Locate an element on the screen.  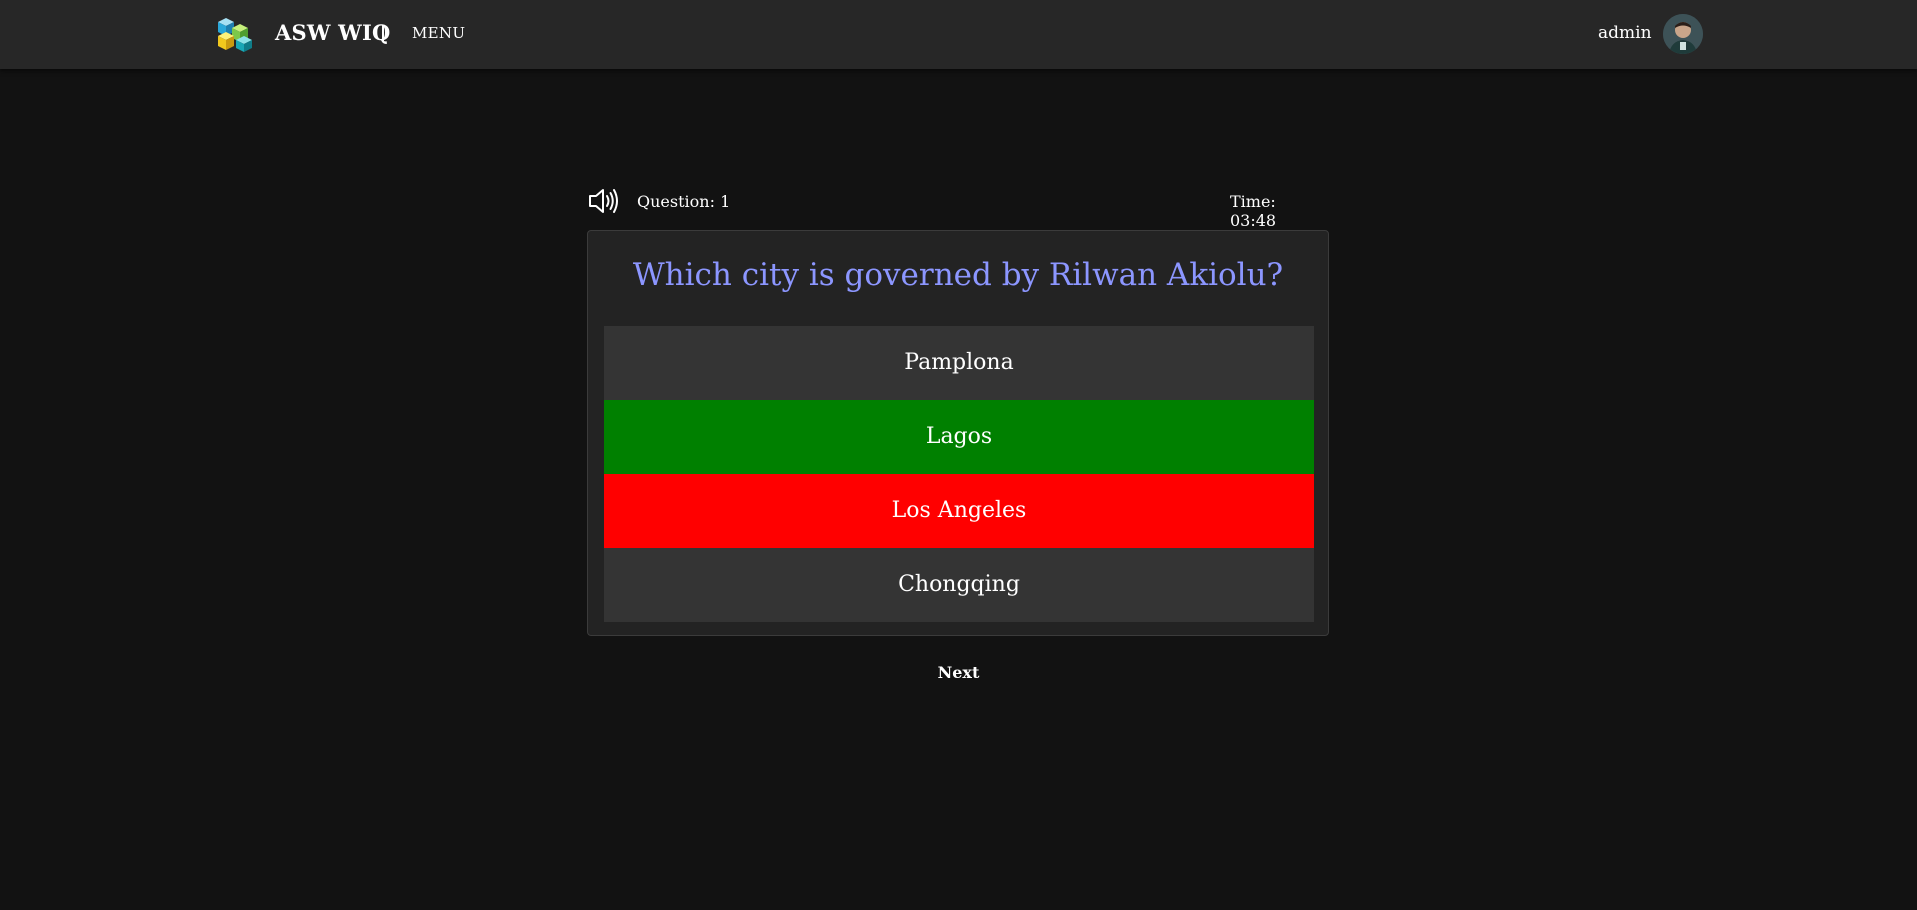
speaker-icon is located at coordinates (603, 201).